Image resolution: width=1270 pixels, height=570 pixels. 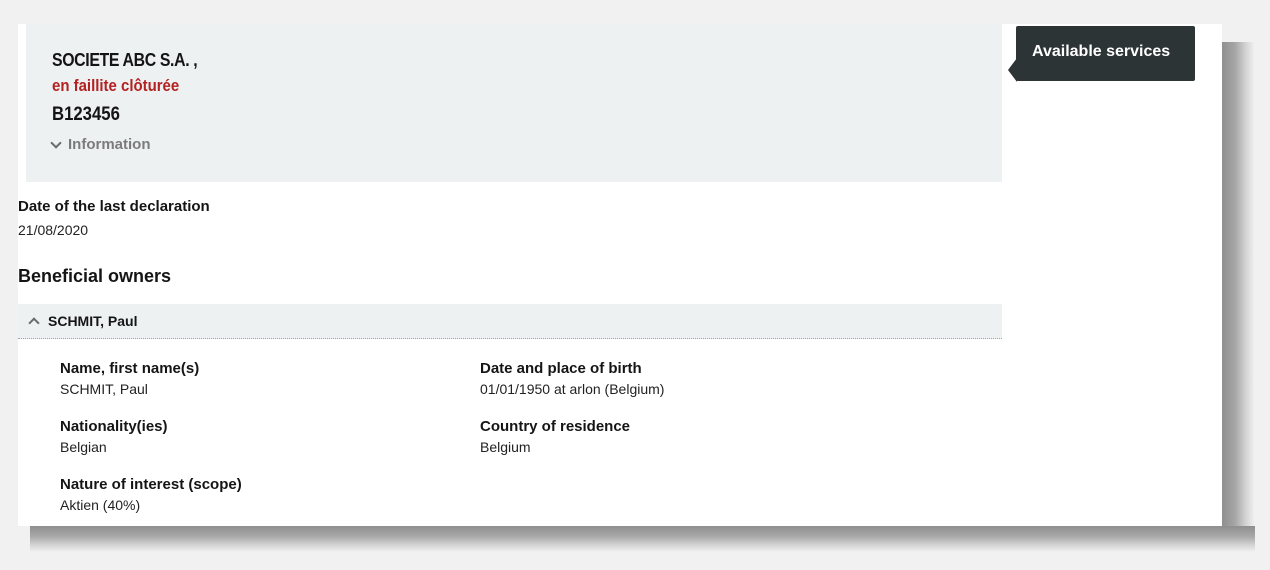 I want to click on owner-scope-field: Nature of interest (scope) Aktien (40%), so click(x=151, y=494).